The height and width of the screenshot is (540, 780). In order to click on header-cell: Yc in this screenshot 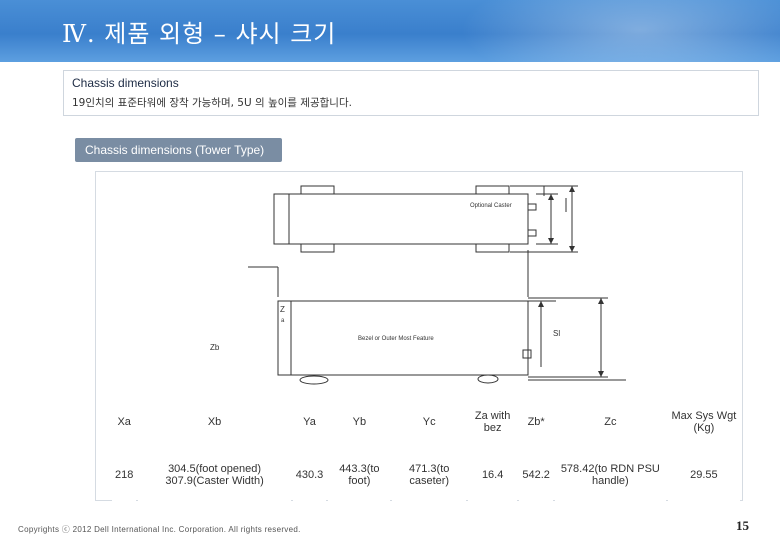, I will do `click(429, 422)`.